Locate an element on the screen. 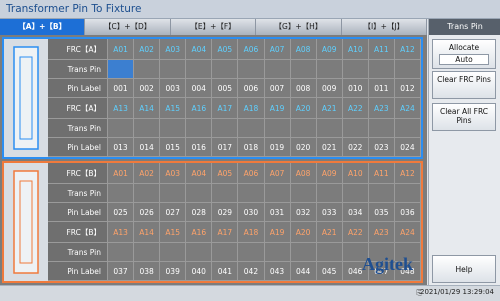 The image size is (500, 301). tab-cd: 【C】+【D】 is located at coordinates (128, 27).